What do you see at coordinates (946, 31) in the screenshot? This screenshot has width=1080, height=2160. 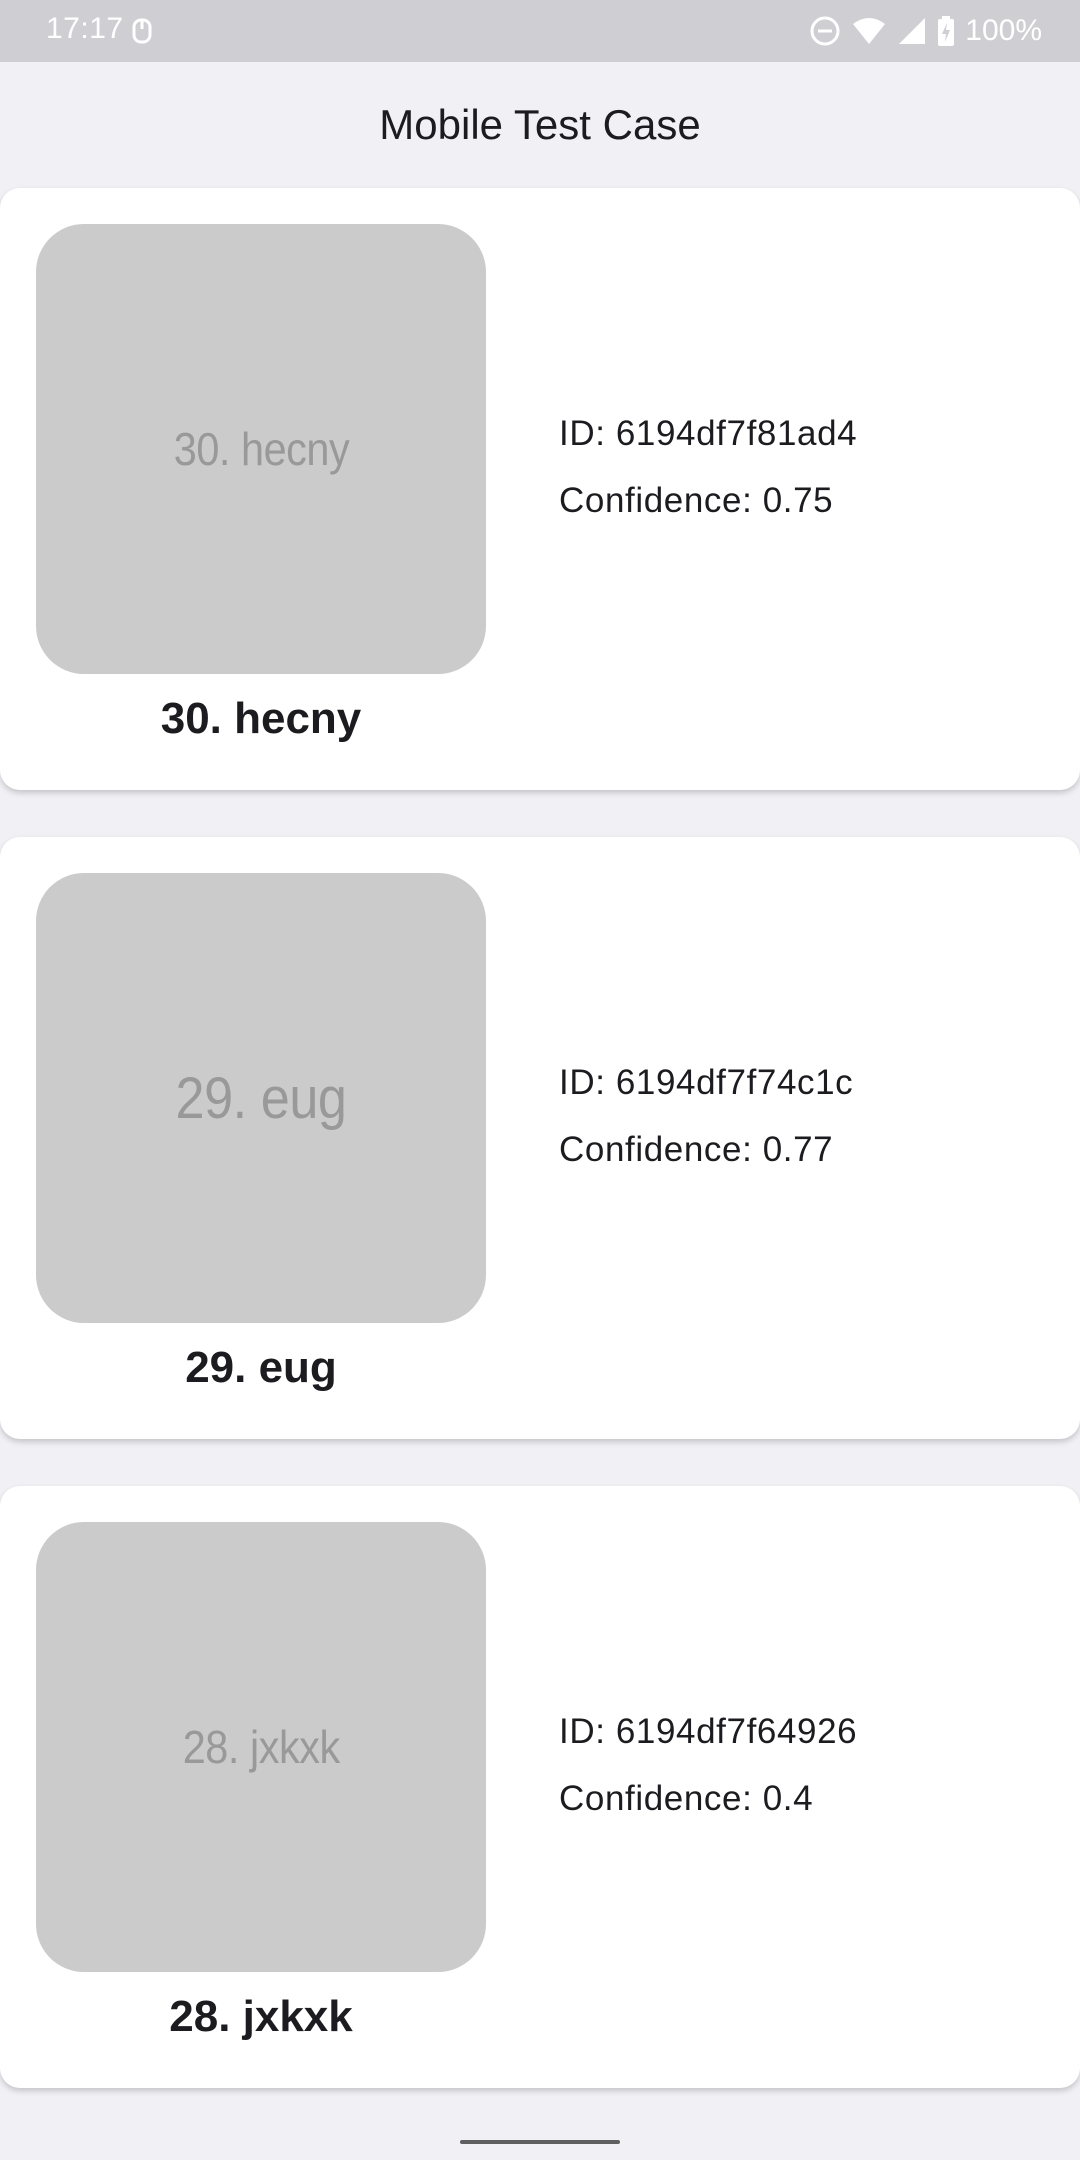 I see `battery-charging-icon` at bounding box center [946, 31].